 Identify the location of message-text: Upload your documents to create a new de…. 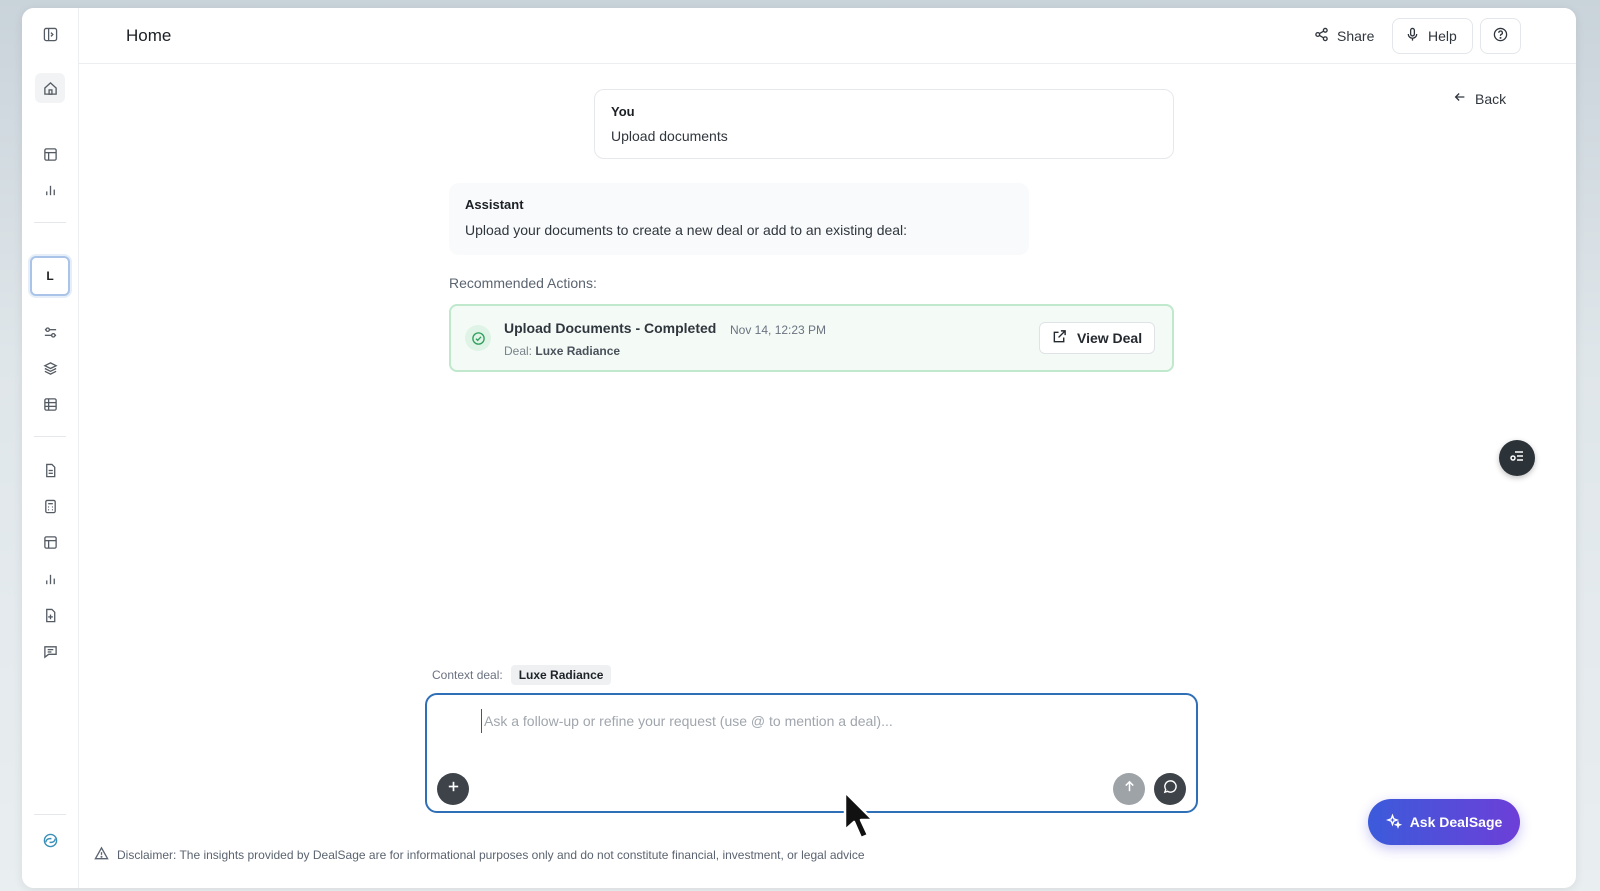
(686, 230).